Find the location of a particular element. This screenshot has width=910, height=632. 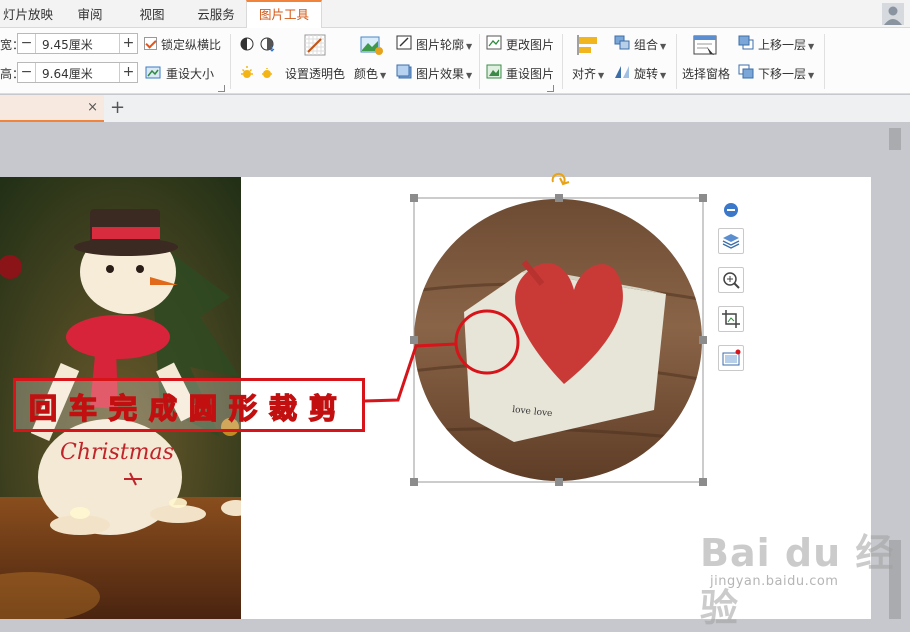

bring-forward-icon is located at coordinates (746, 42).